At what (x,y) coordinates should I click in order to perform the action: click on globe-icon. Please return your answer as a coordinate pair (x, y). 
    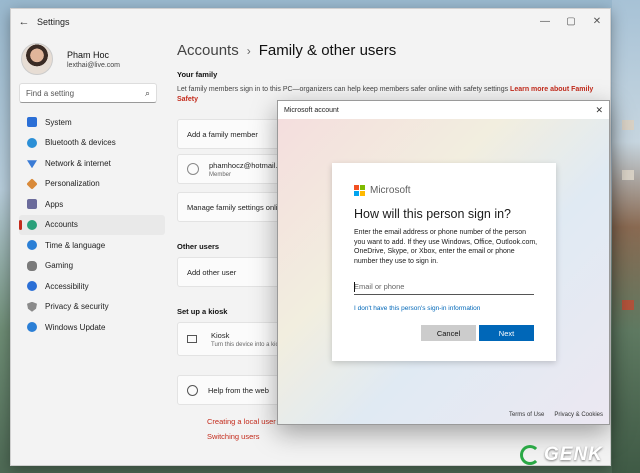
    Looking at the image, I should click on (192, 390).